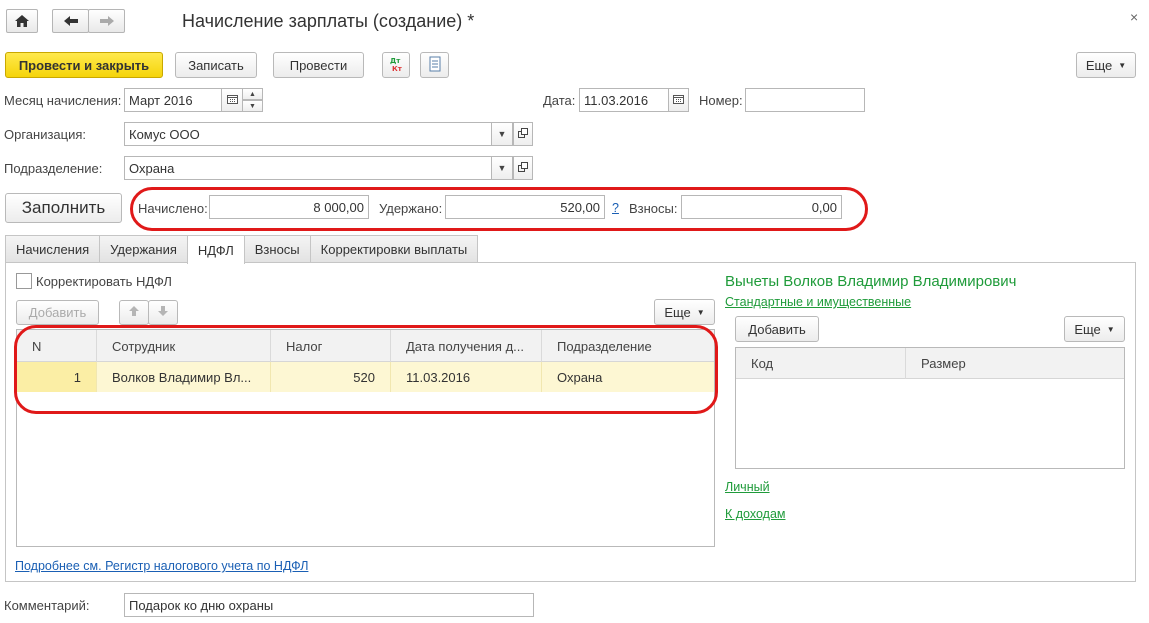 Image resolution: width=1149 pixels, height=623 pixels. I want to click on svg-text: Кт, so click(397, 69).